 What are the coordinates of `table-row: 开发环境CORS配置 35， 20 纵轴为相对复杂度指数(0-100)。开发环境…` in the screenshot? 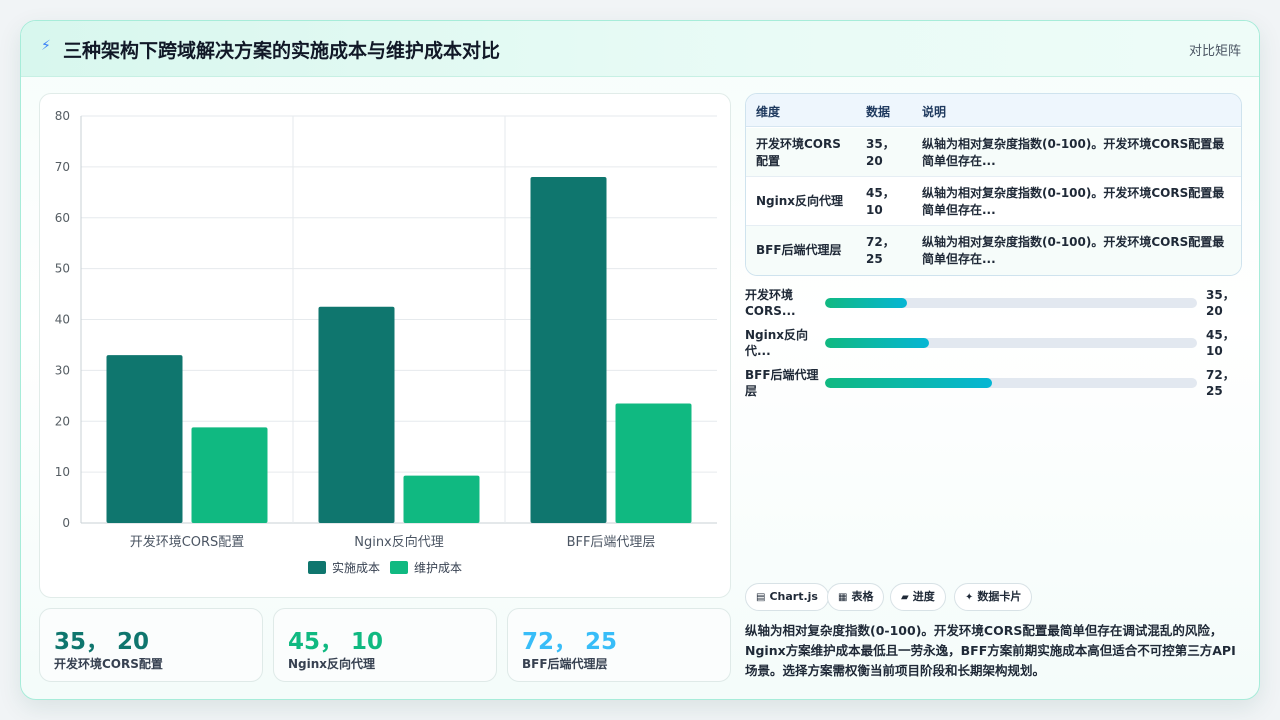 It's located at (993, 152).